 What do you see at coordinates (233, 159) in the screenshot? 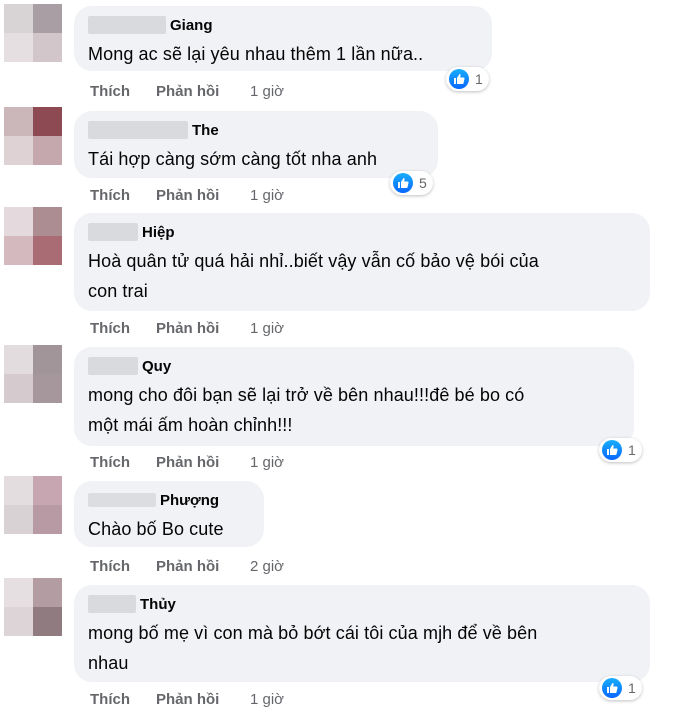
I see `comment-text: Tái hợp càng sớm càng tốt nha anh` at bounding box center [233, 159].